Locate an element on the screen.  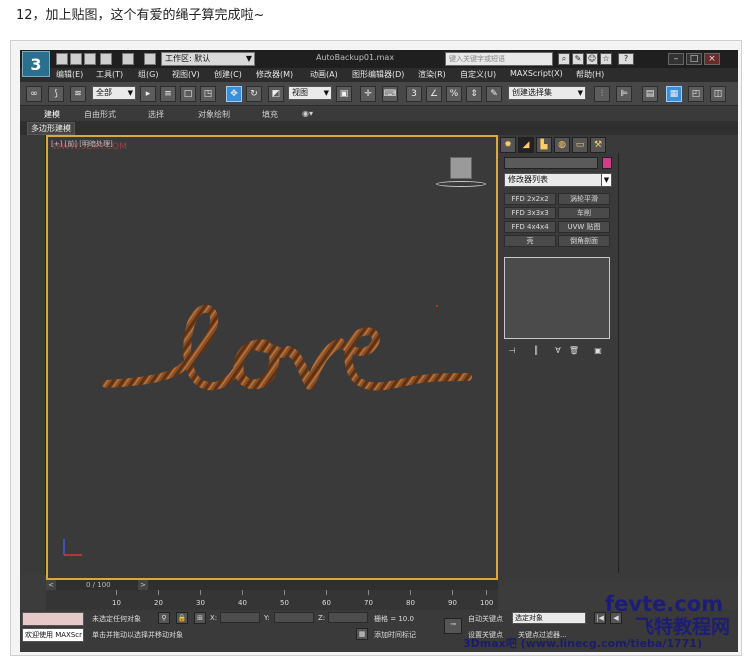
snaps-toggle-icon: 3 is located at coordinates (414, 94).